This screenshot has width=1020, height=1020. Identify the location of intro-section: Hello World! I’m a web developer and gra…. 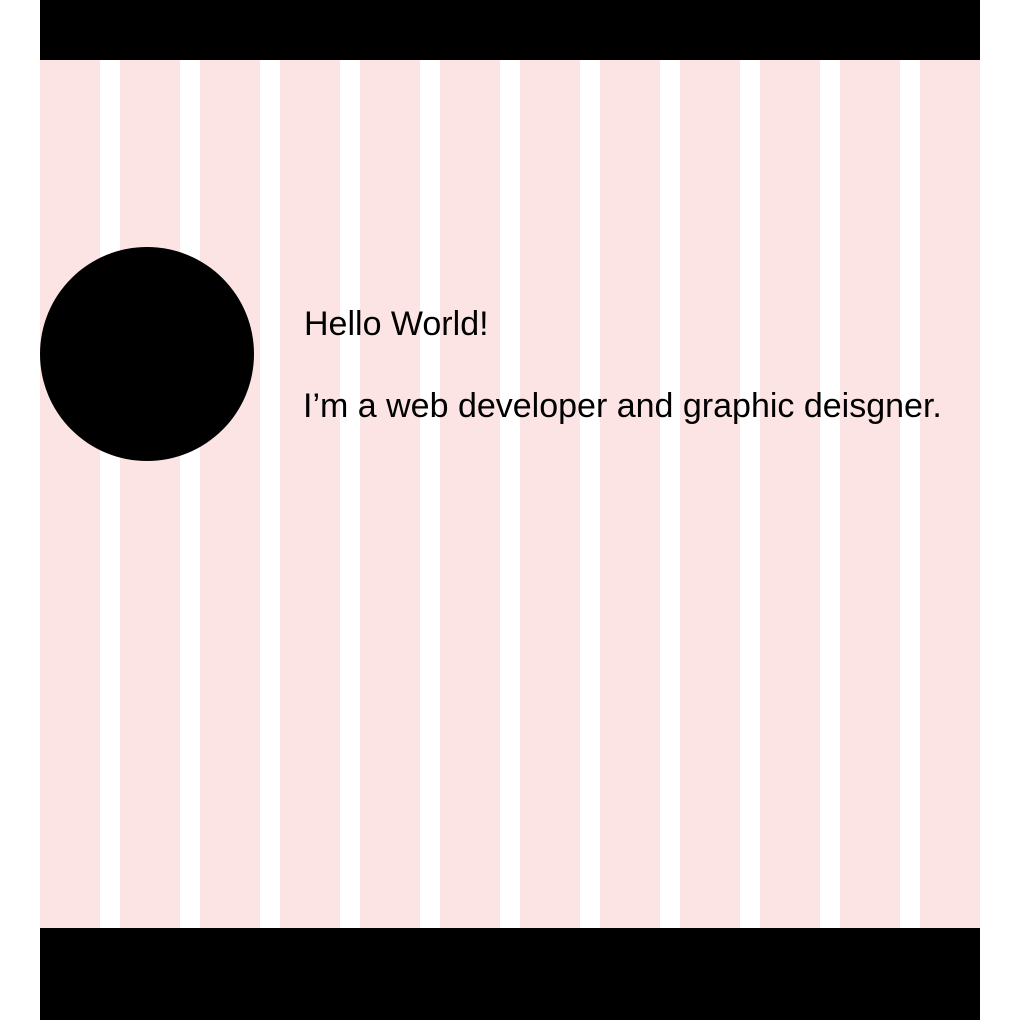
(622, 365).